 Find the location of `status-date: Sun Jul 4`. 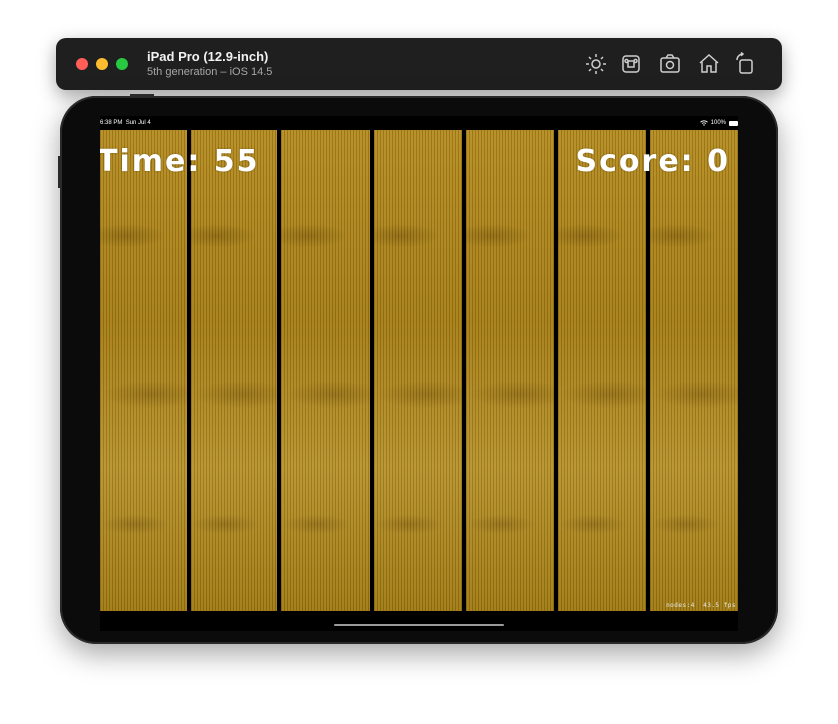

status-date: Sun Jul 4 is located at coordinates (138, 123).